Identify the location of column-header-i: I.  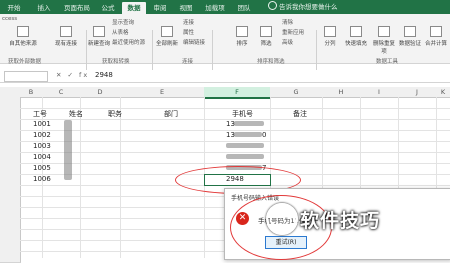
(379, 92).